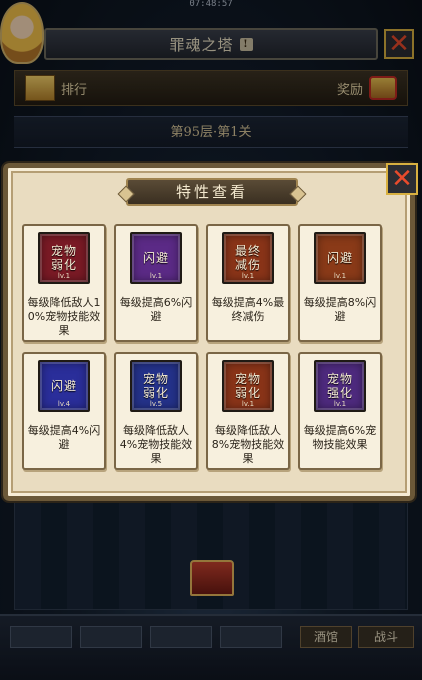  I want to click on trait-icon: 闪避 lv.4, so click(64, 386).